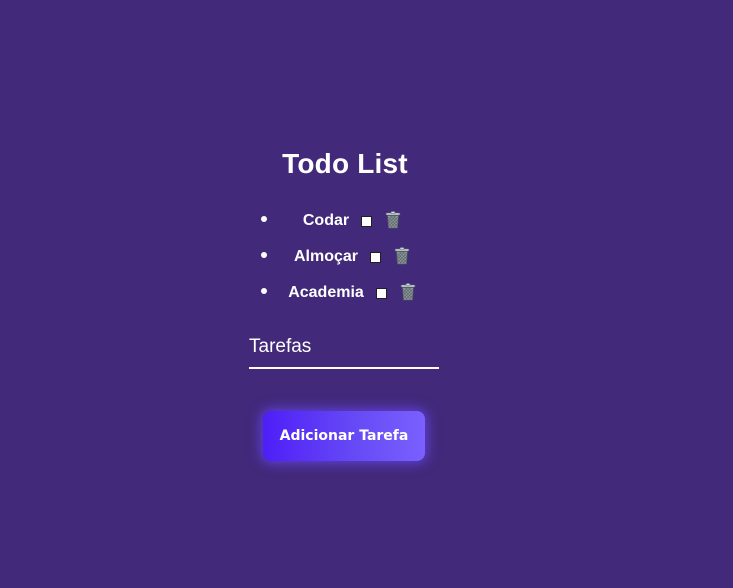 The height and width of the screenshot is (588, 733). Describe the element at coordinates (326, 292) in the screenshot. I see `task-label: Academia` at that location.